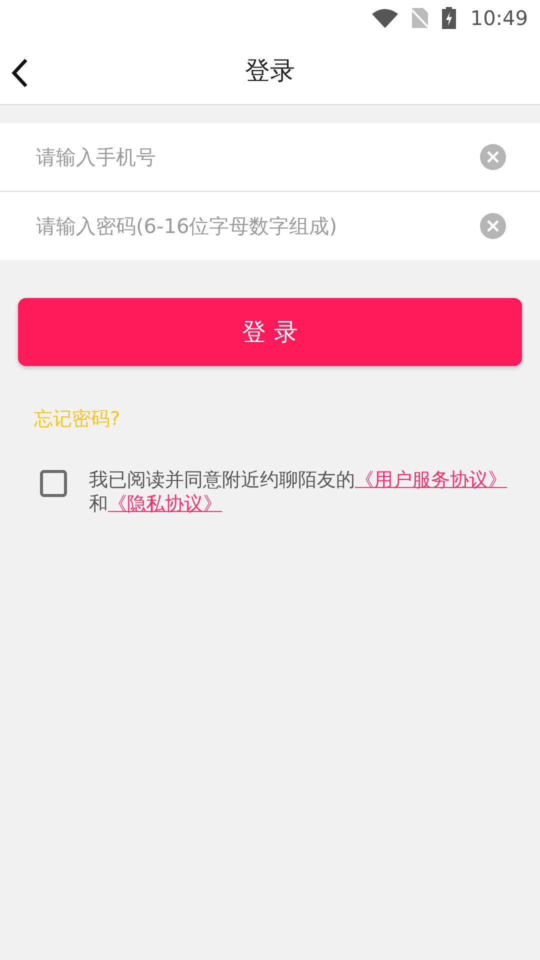 This screenshot has width=540, height=960. I want to click on login-button: 登 录, so click(270, 332).